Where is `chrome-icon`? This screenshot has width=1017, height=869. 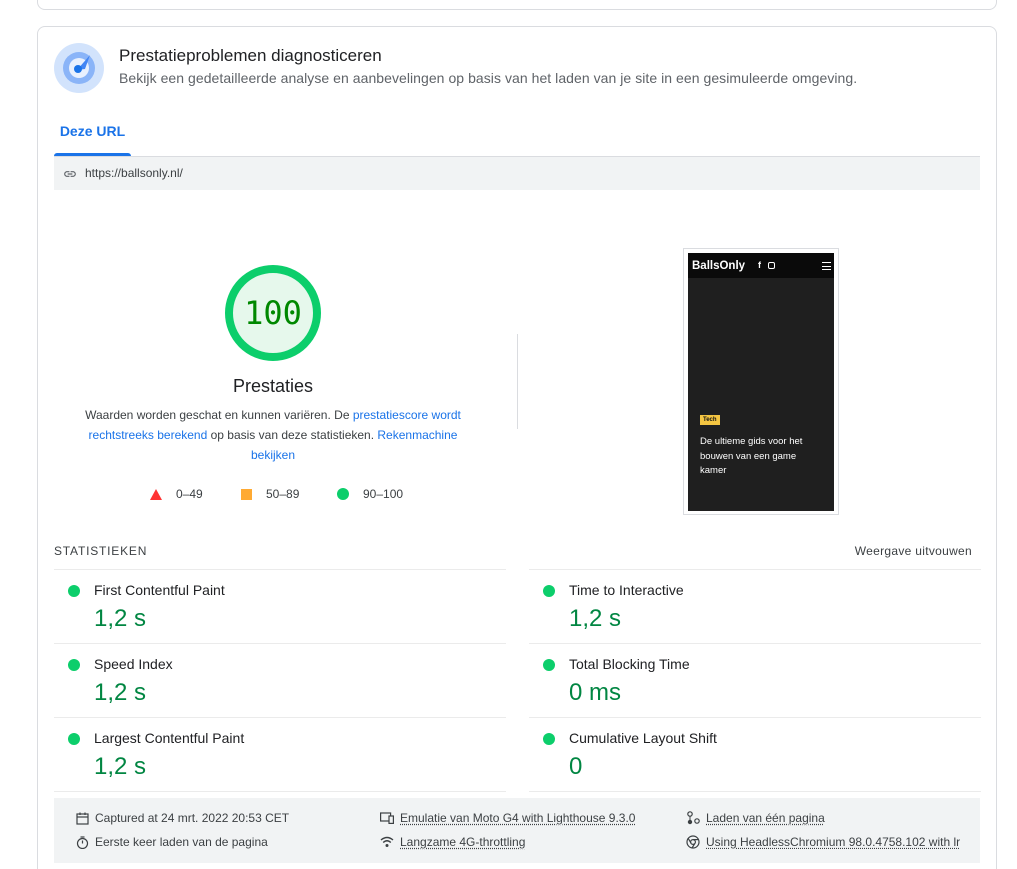
chrome-icon is located at coordinates (693, 842).